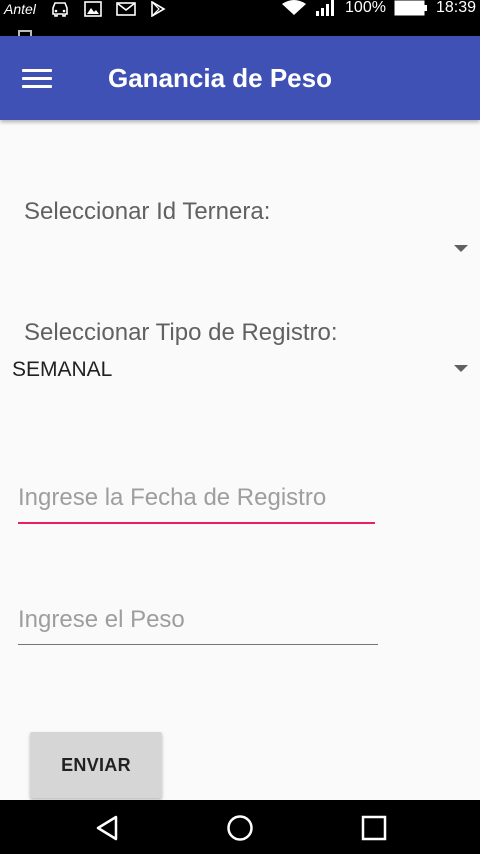 This screenshot has height=854, width=480. What do you see at coordinates (96, 765) in the screenshot?
I see `enviar-button: ENVIAR` at bounding box center [96, 765].